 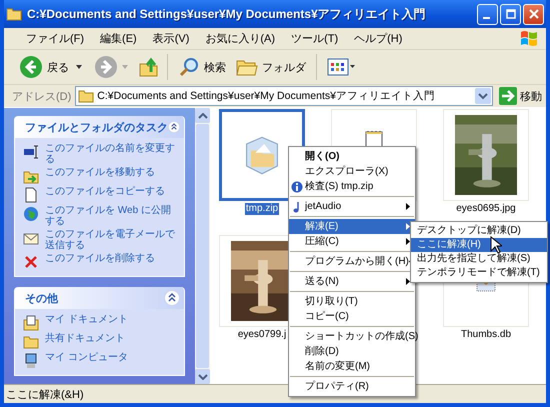 I want to click on panel-title: ファイルとフォルダのタスク, so click(x=96, y=127).